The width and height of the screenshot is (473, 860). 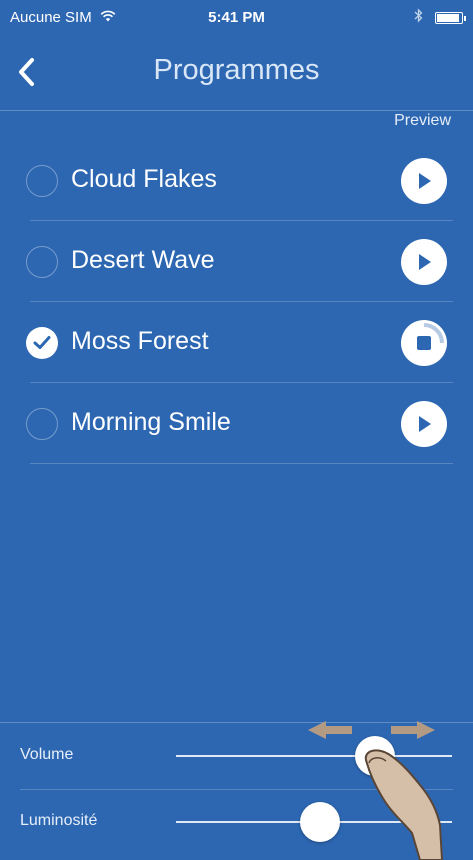 I want to click on list-item-moss-forest: Moss Forest, so click(x=236, y=342).